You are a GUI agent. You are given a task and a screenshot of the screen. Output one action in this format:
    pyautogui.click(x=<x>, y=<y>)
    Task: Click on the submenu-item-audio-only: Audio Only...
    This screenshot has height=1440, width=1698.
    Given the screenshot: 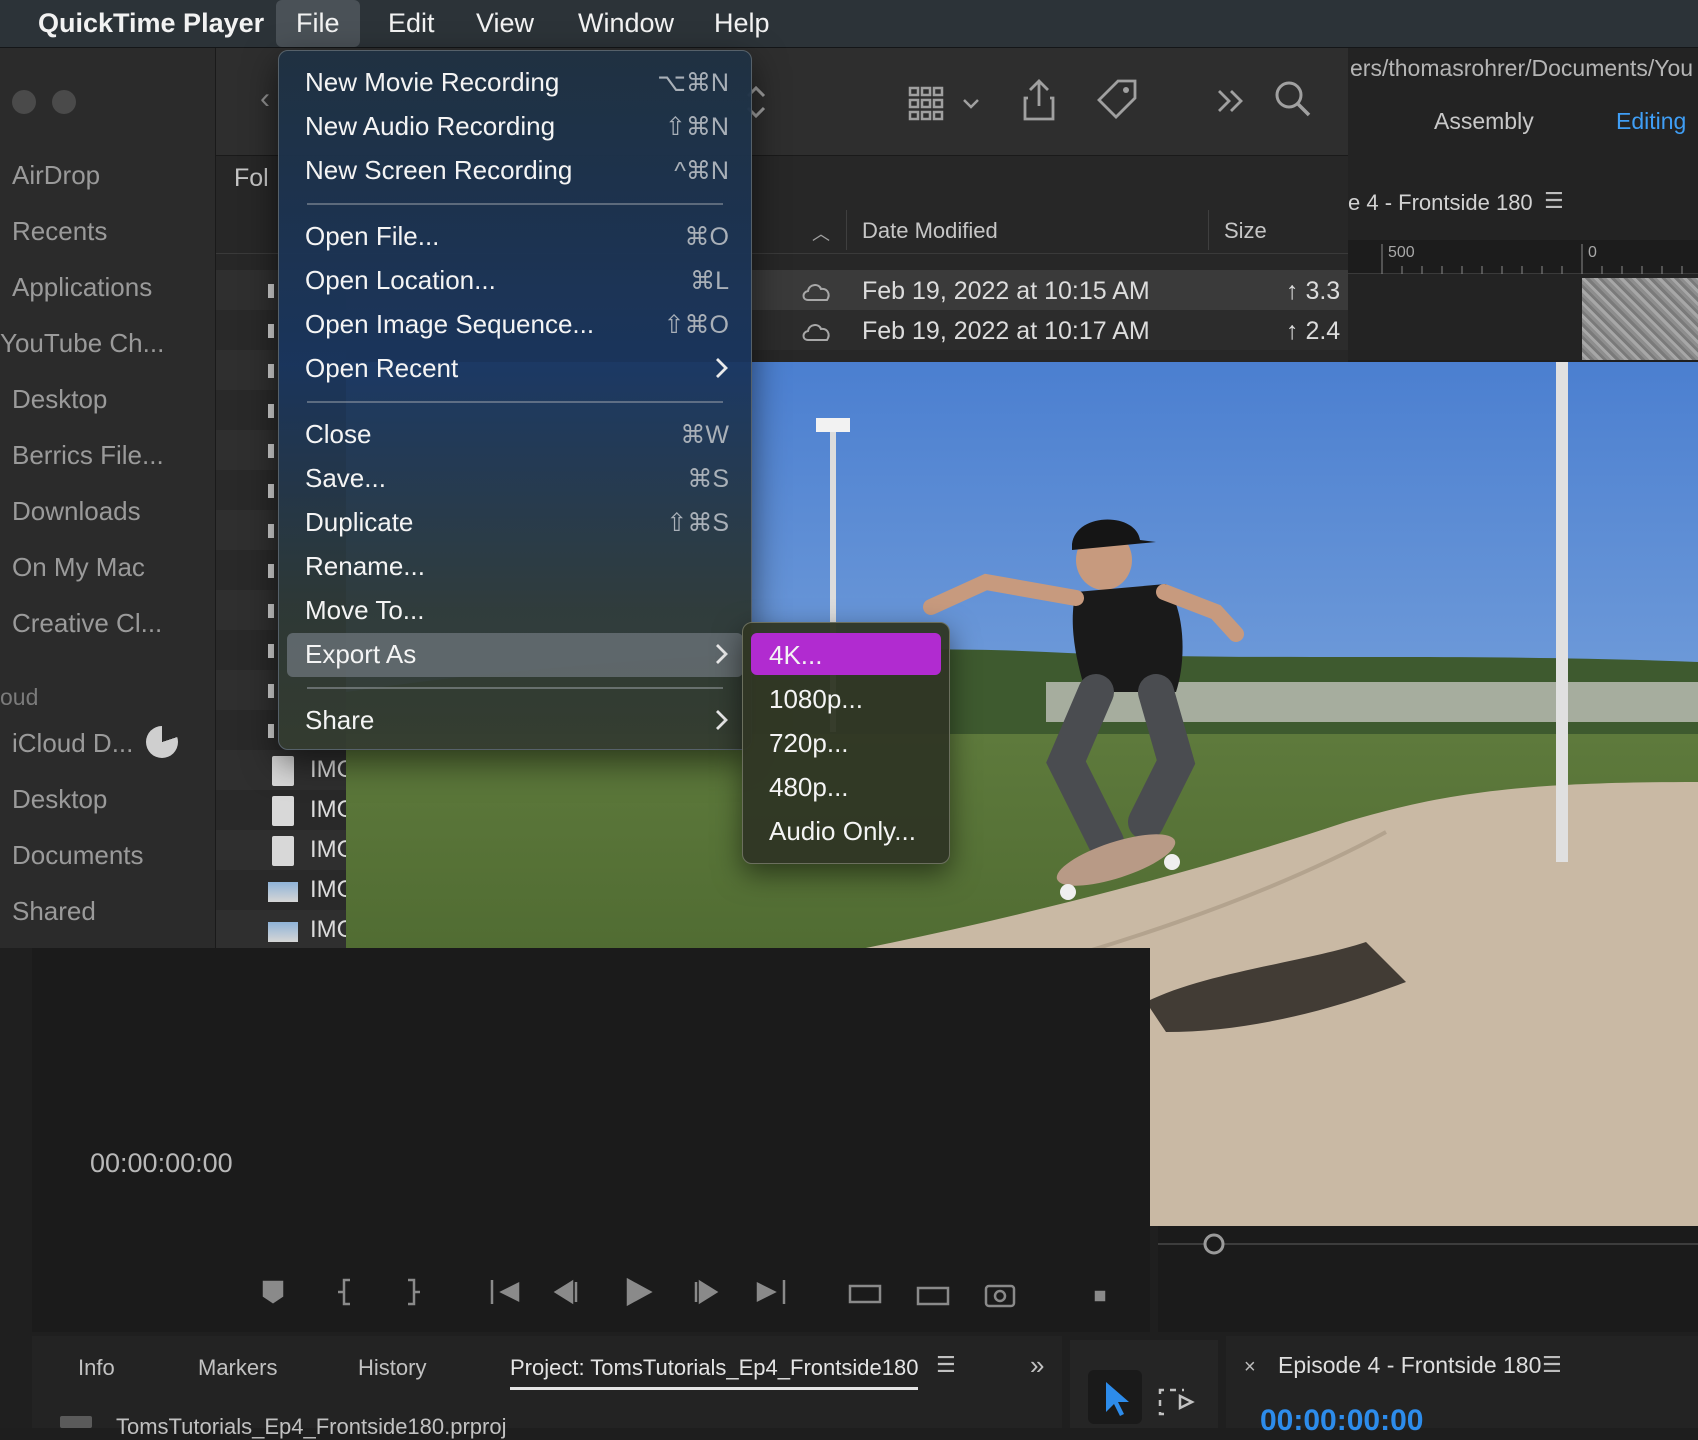 What is the action you would take?
    pyautogui.click(x=846, y=830)
    